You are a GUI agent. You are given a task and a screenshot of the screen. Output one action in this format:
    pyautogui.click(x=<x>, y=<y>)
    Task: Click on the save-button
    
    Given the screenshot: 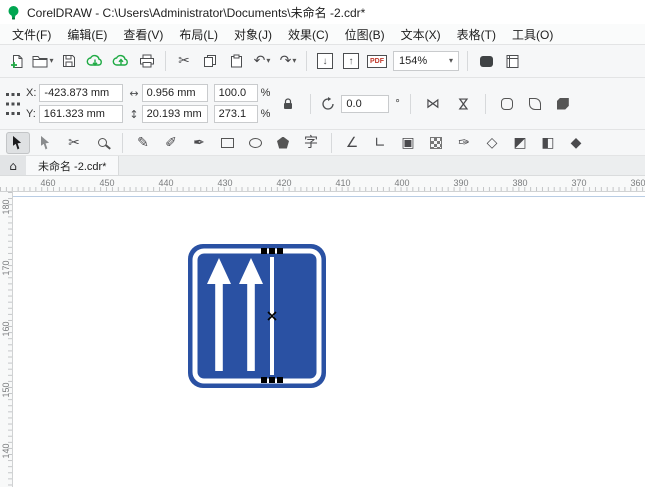 What is the action you would take?
    pyautogui.click(x=69, y=61)
    